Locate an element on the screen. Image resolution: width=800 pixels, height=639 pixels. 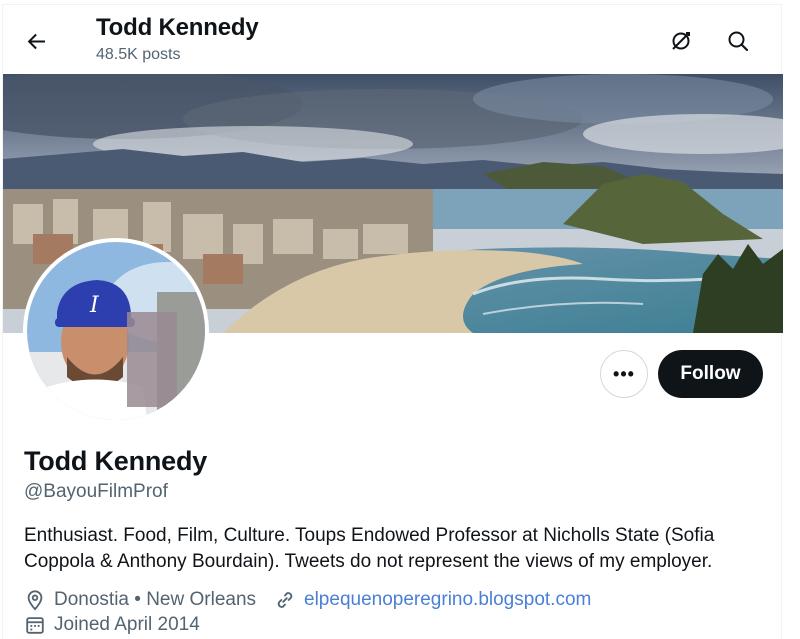
calendar-icon is located at coordinates (35, 625).